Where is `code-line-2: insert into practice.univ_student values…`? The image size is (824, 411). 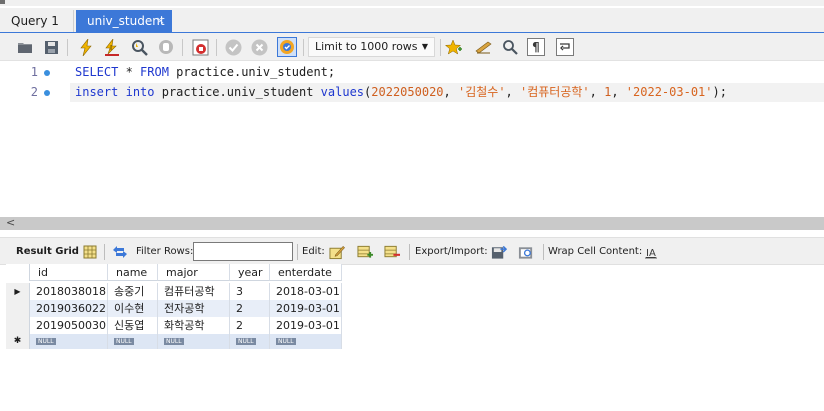 code-line-2: insert into practice.univ_student values… is located at coordinates (447, 92).